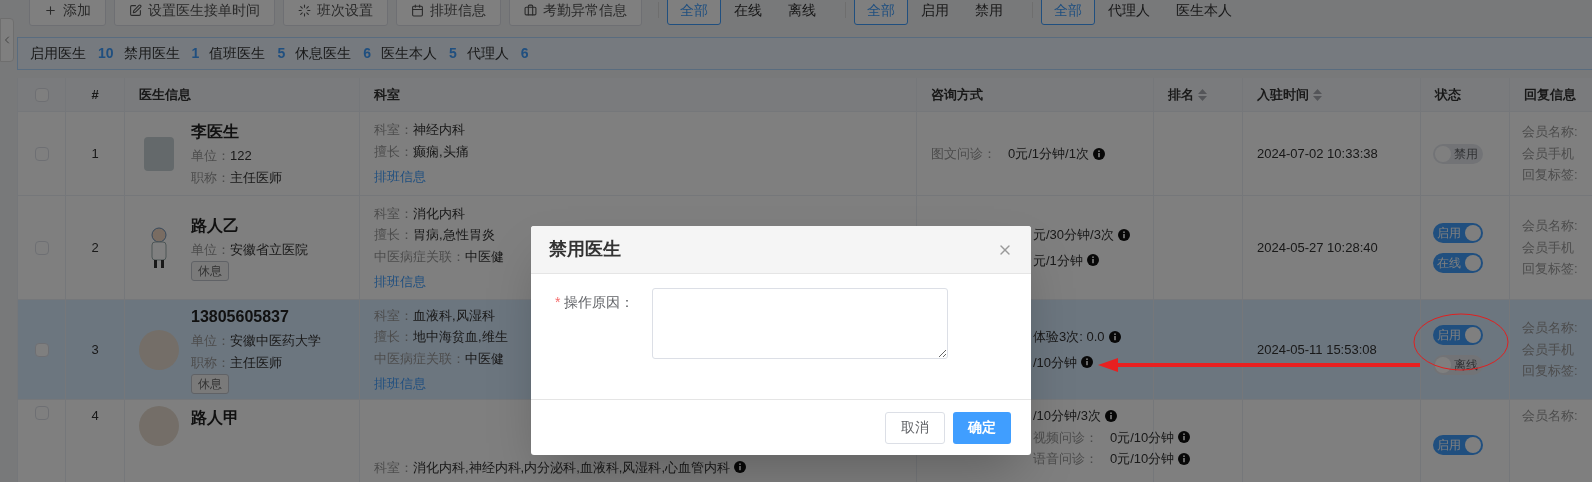 The image size is (1592, 482). What do you see at coordinates (1181, 94) in the screenshot?
I see `column-header: 排名` at bounding box center [1181, 94].